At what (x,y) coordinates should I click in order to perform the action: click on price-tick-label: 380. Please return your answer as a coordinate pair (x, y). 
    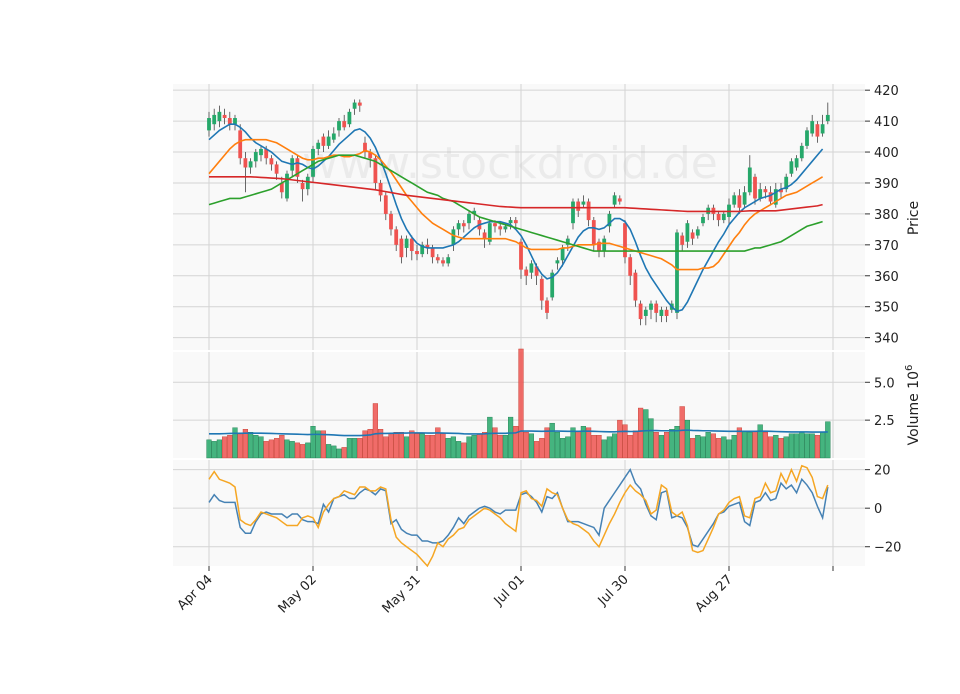
    Looking at the image, I should click on (886, 215).